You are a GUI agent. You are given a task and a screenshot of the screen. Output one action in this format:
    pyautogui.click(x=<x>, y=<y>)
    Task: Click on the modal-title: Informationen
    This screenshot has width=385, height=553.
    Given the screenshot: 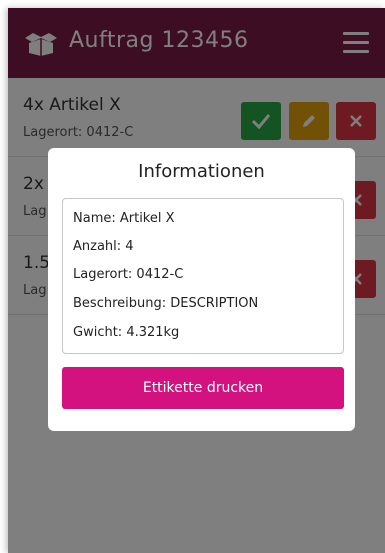 What is the action you would take?
    pyautogui.click(x=201, y=171)
    